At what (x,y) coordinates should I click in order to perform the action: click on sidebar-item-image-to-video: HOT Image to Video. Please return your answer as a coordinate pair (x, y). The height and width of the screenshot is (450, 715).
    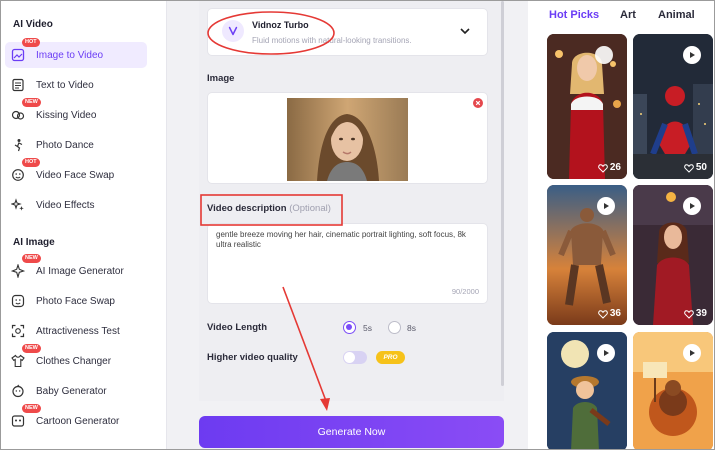
    Looking at the image, I should click on (76, 53).